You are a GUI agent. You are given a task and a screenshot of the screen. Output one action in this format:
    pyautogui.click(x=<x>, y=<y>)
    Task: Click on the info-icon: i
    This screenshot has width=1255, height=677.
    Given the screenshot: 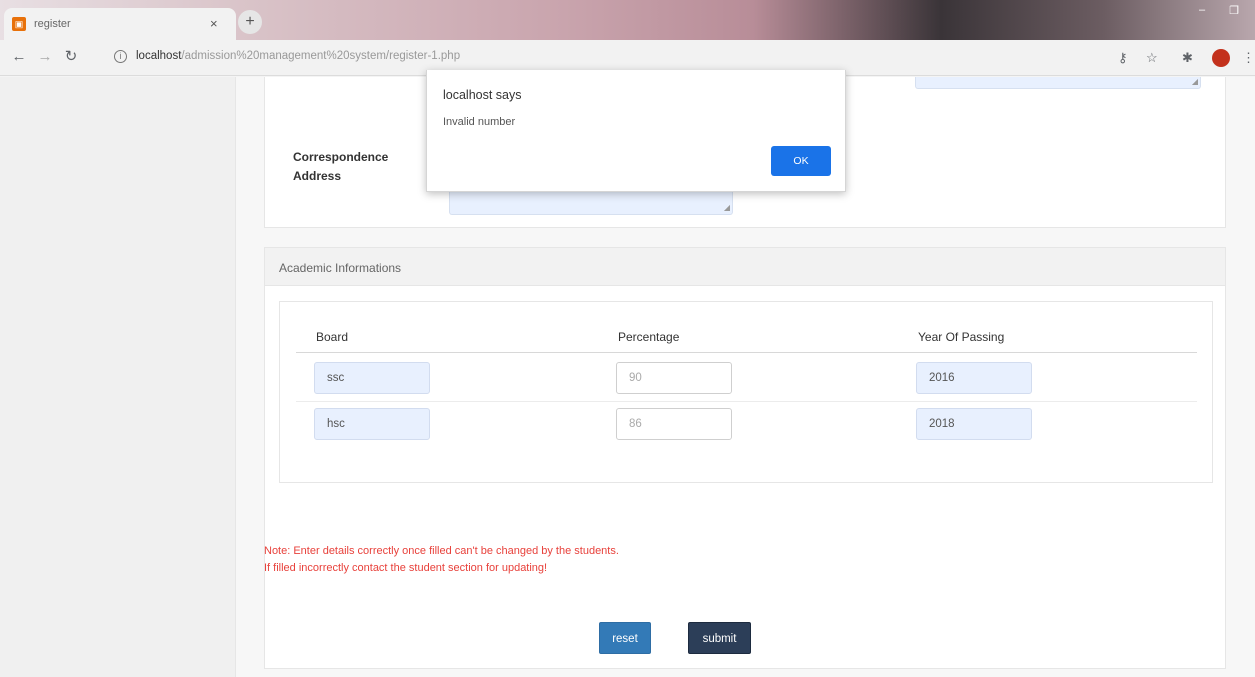 What is the action you would take?
    pyautogui.click(x=120, y=56)
    